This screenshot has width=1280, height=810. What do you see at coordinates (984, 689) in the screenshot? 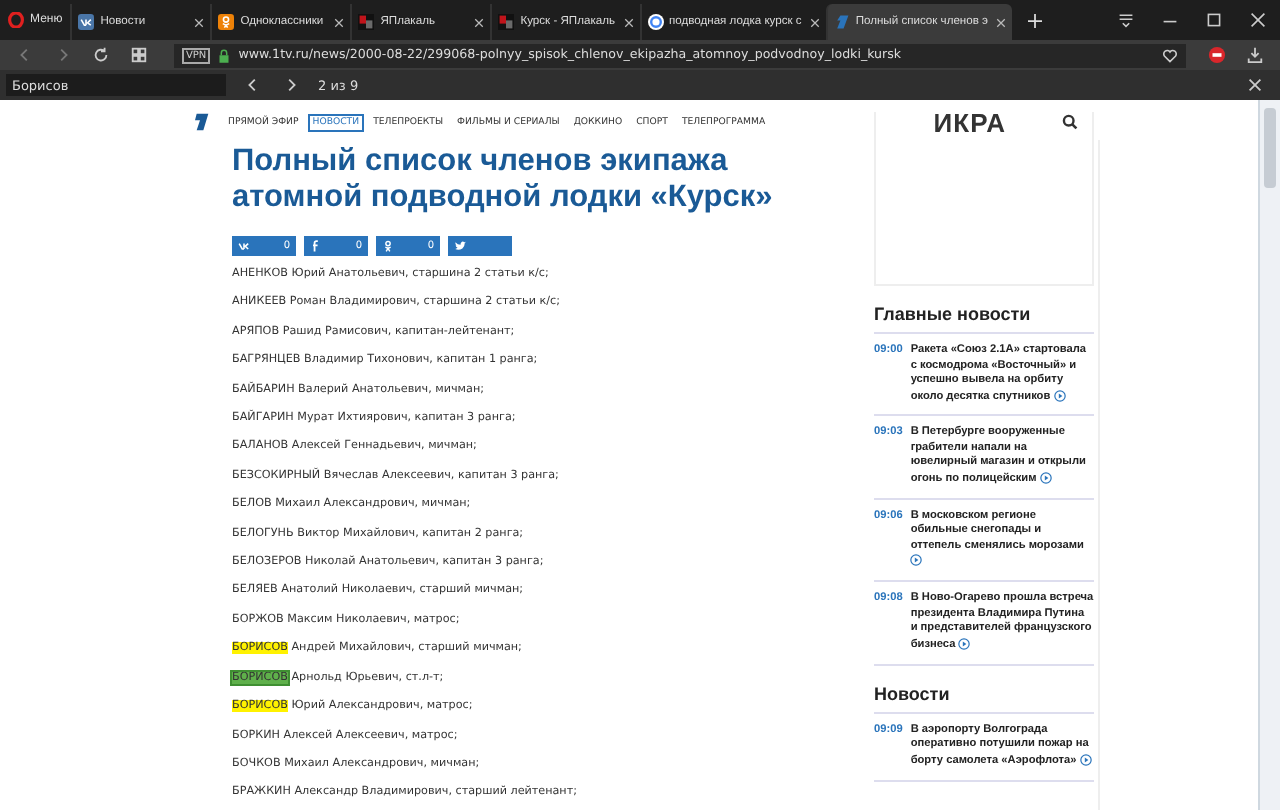
I see `section-heading: Новости` at bounding box center [984, 689].